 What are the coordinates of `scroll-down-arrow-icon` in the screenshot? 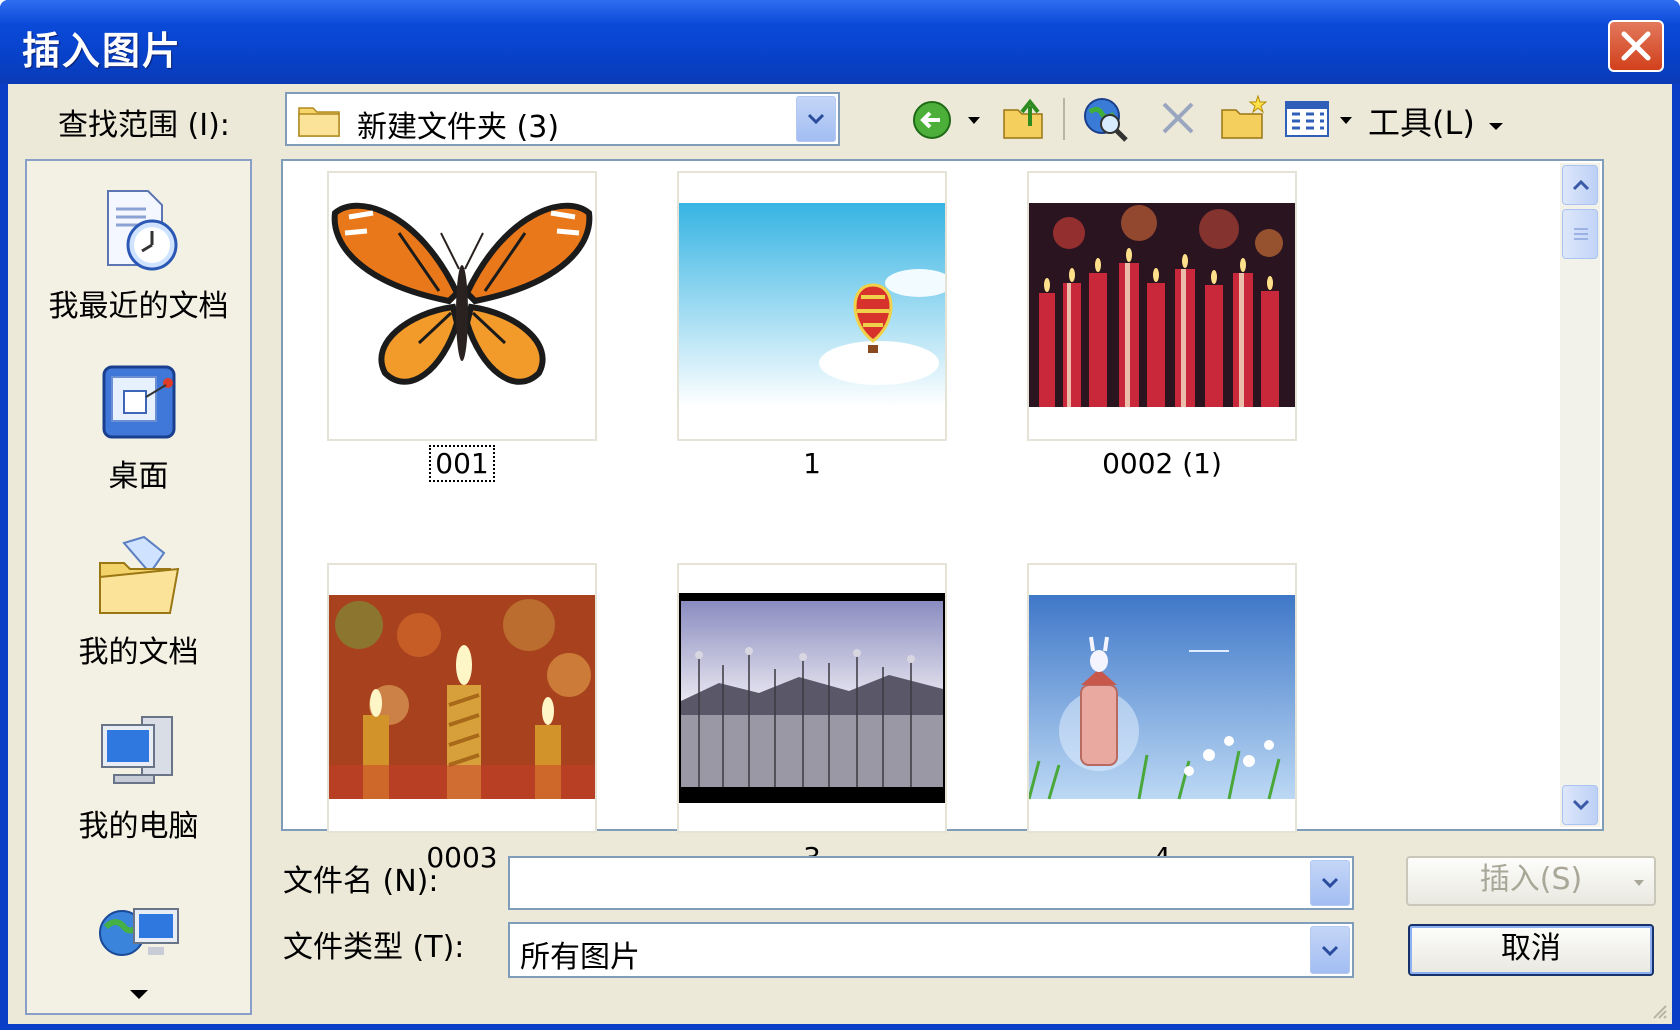 It's located at (139, 994).